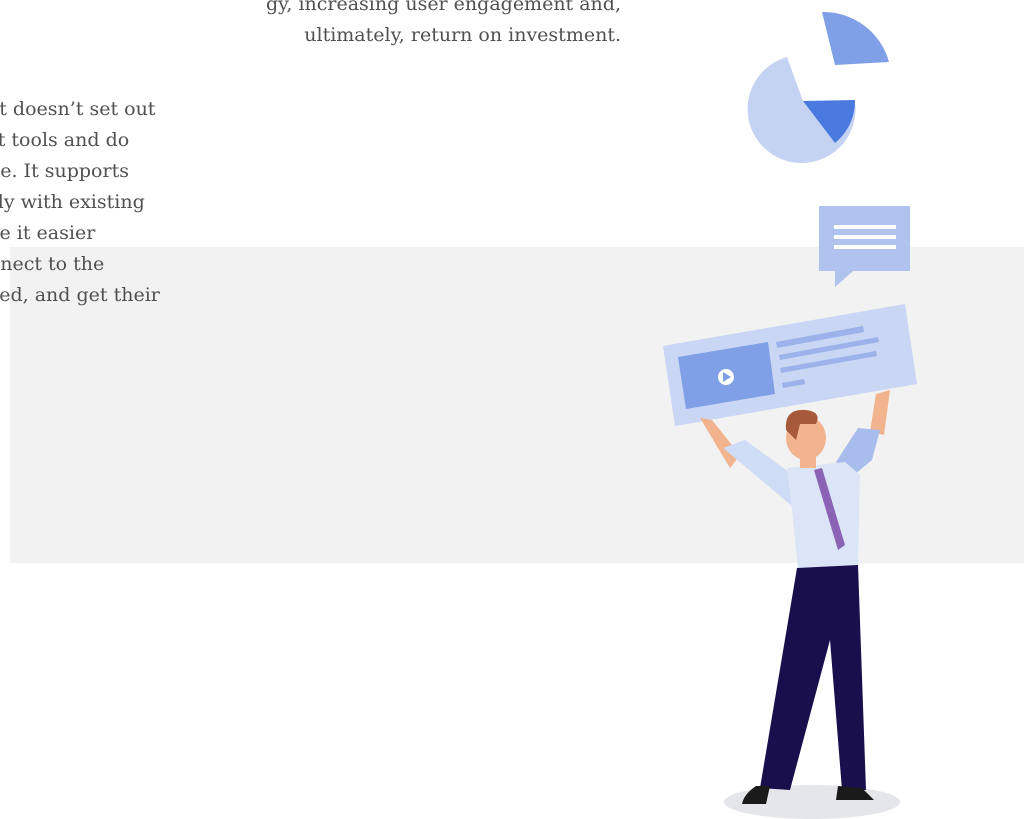 This screenshot has height=819, width=1024. Describe the element at coordinates (48, 233) in the screenshot. I see `left-paragraph-line: ke it easier` at that location.